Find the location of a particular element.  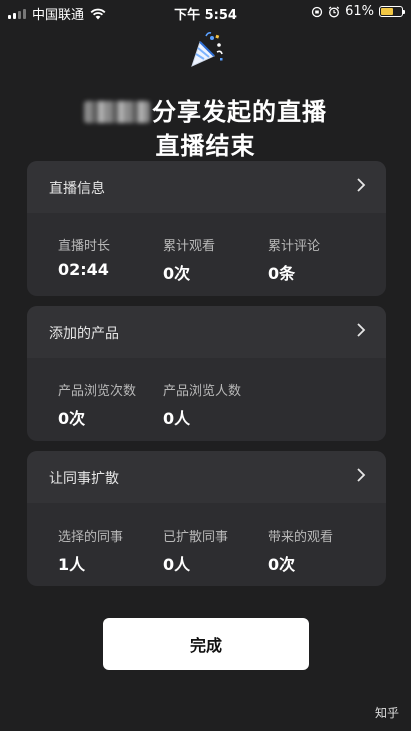

card-header: 直播信息 is located at coordinates (206, 187).